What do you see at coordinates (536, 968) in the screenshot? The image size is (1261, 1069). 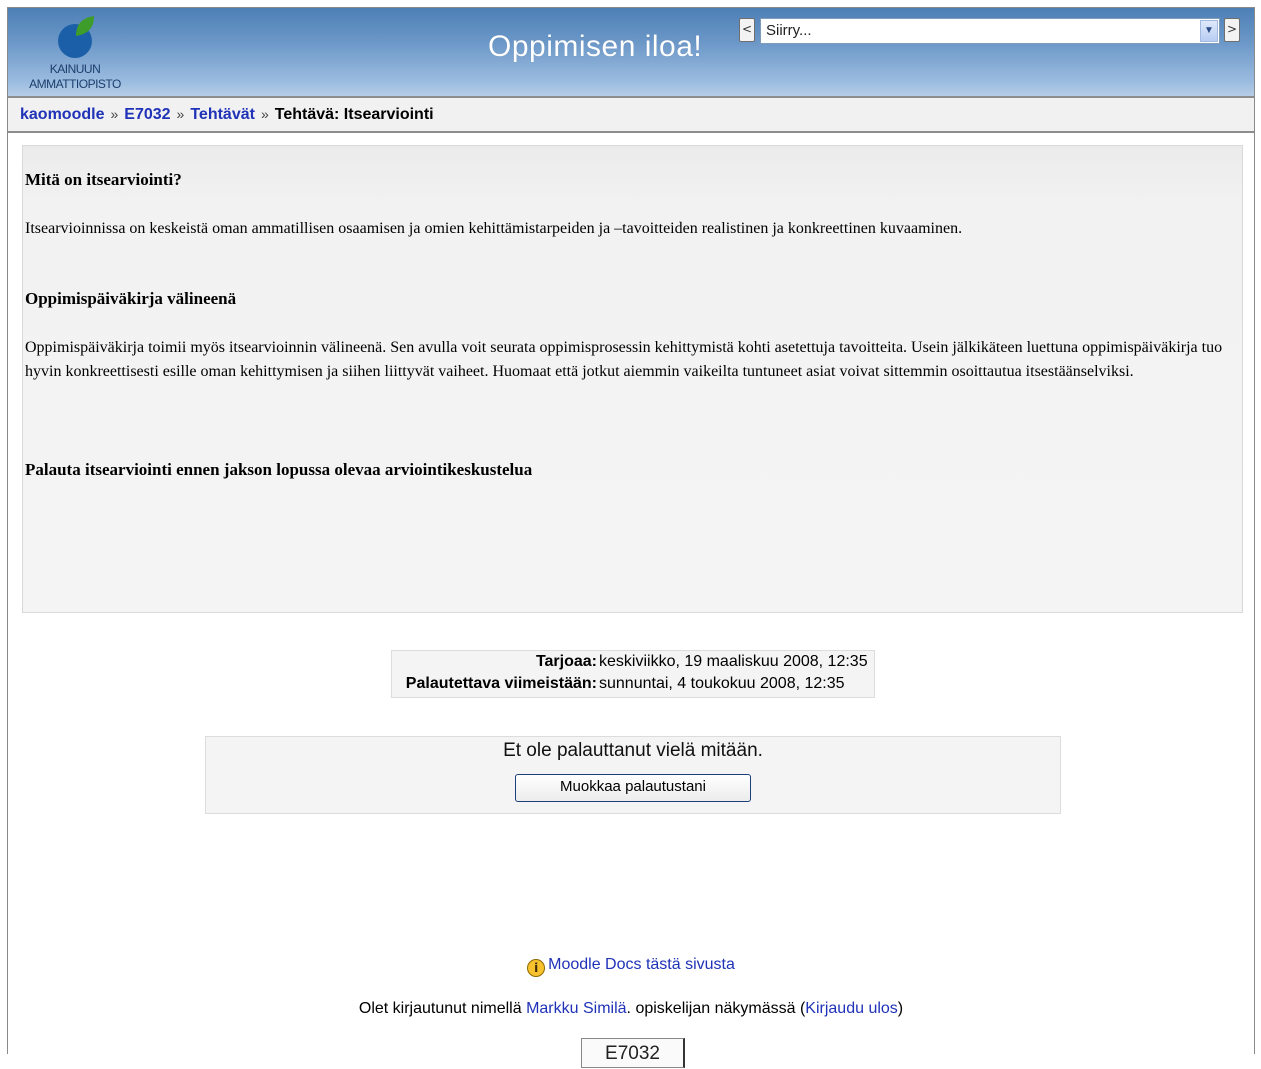 I see `info-icon: i` at bounding box center [536, 968].